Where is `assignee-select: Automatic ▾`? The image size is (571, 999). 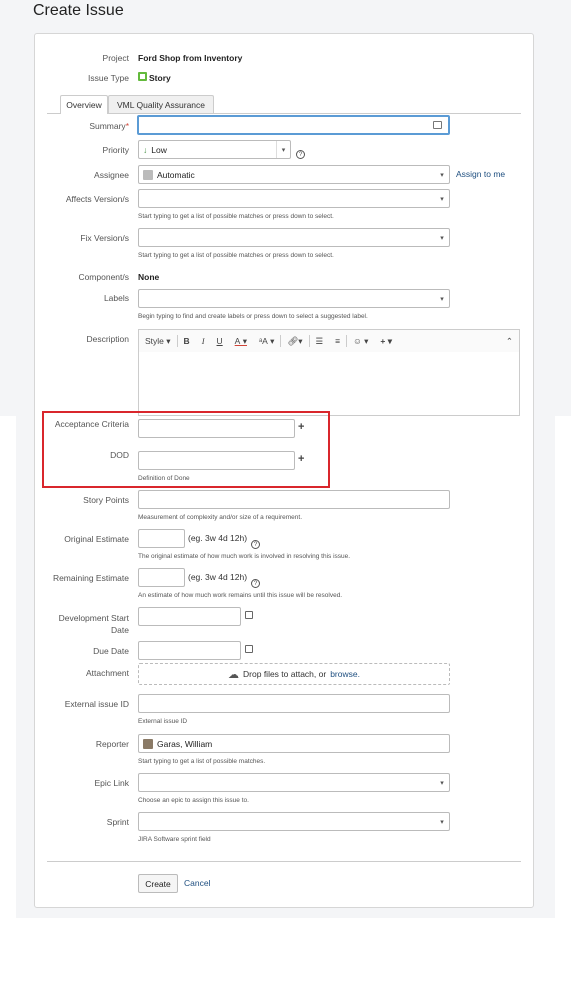
assignee-select: Automatic ▾ is located at coordinates (294, 174).